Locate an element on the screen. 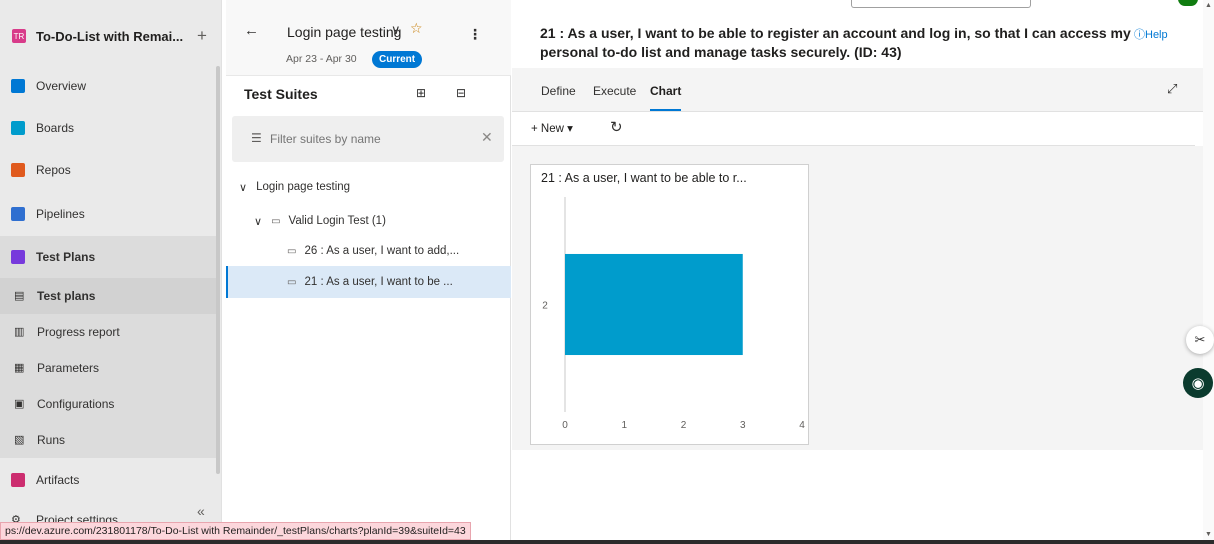 The width and height of the screenshot is (1214, 544). collapse-all-icon: ⊟ is located at coordinates (461, 93).